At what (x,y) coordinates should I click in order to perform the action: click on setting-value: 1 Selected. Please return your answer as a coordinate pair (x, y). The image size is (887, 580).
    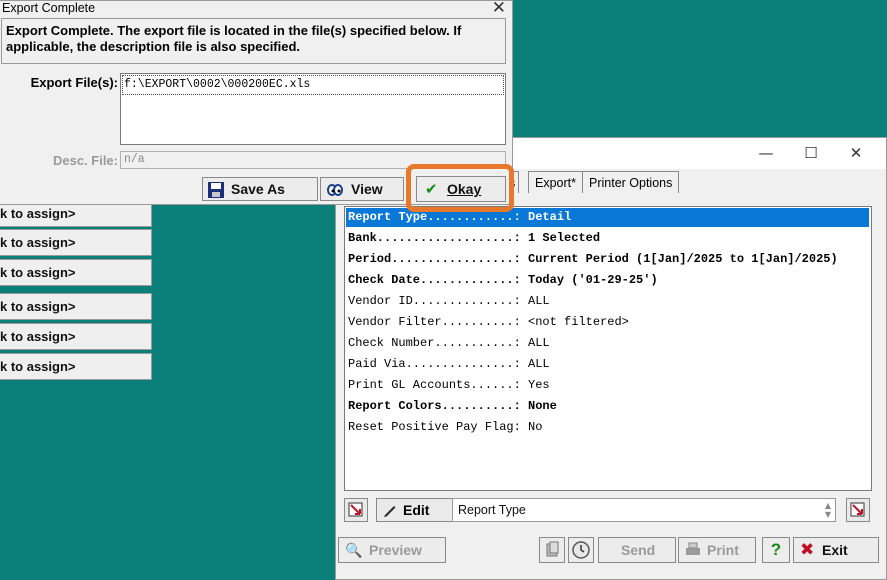
    Looking at the image, I should click on (564, 238).